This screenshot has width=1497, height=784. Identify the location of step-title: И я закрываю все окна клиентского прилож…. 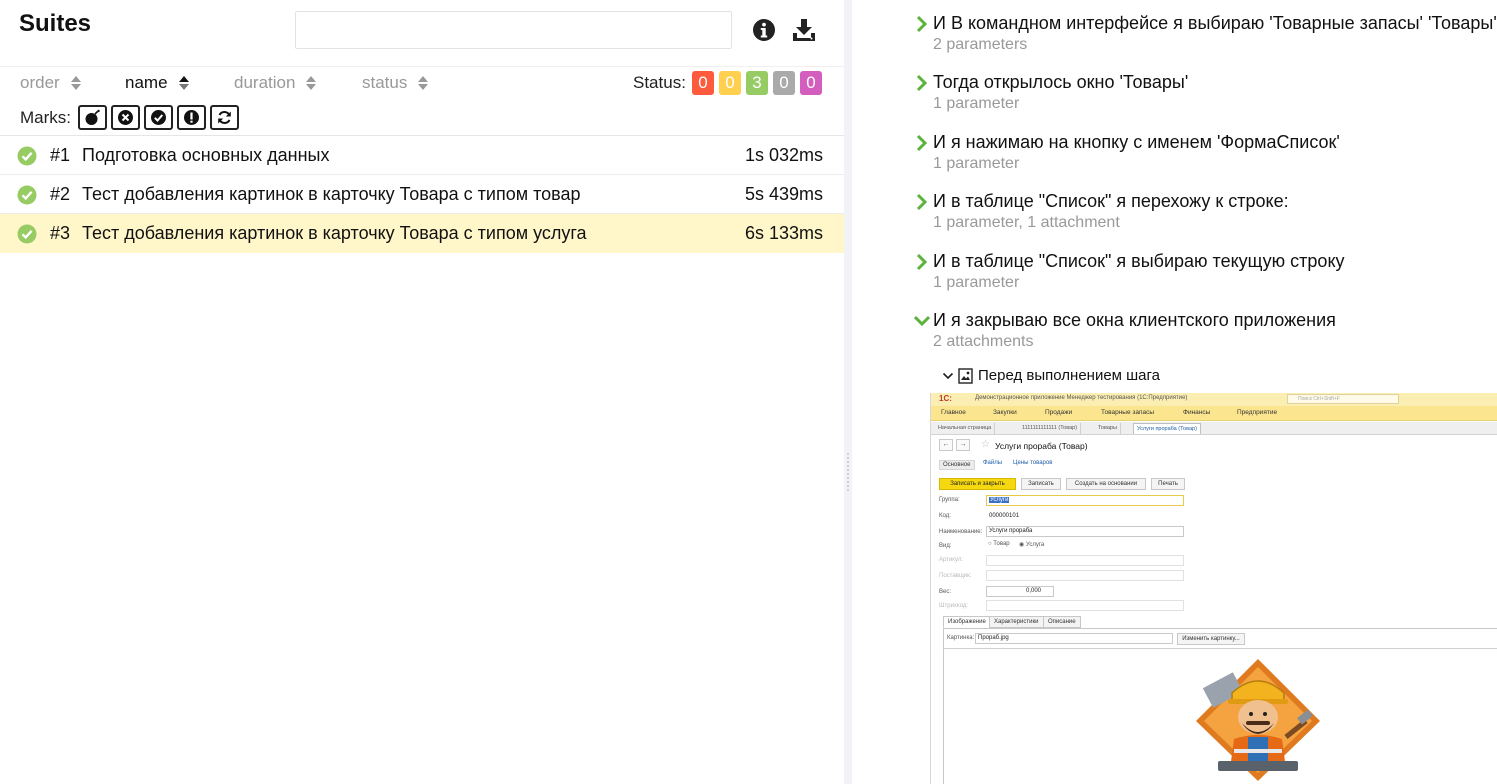
(1134, 320).